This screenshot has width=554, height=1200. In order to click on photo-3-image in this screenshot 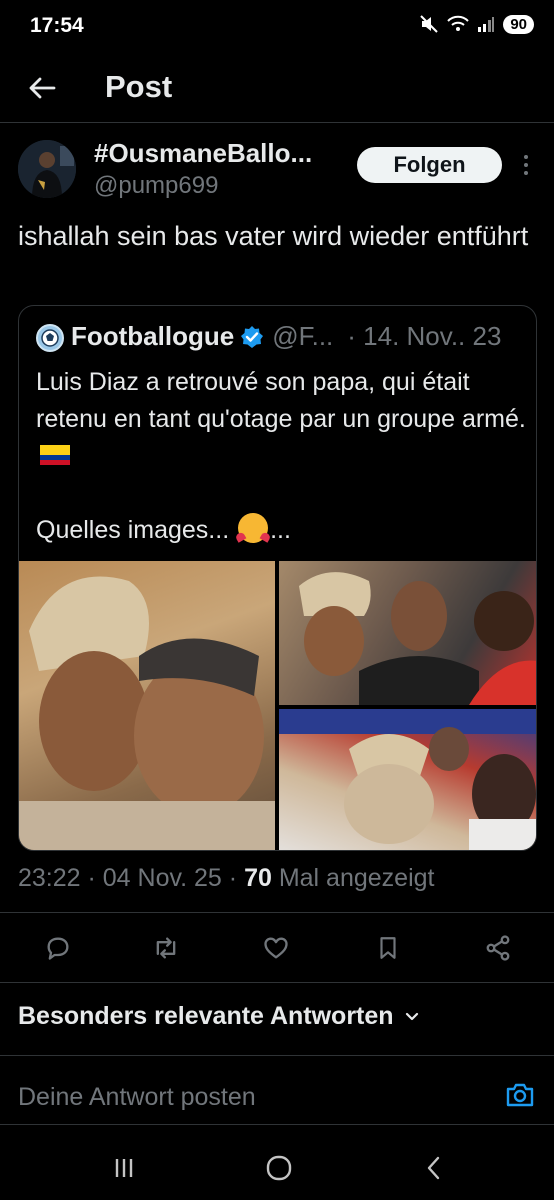, I will do `click(407, 779)`.